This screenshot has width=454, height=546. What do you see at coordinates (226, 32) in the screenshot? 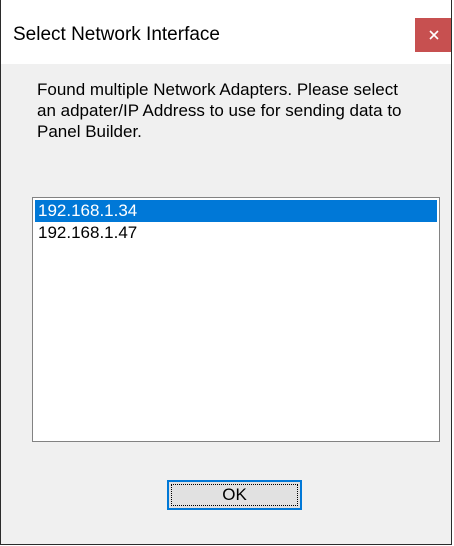
I see `title-bar: Select Network Interface` at bounding box center [226, 32].